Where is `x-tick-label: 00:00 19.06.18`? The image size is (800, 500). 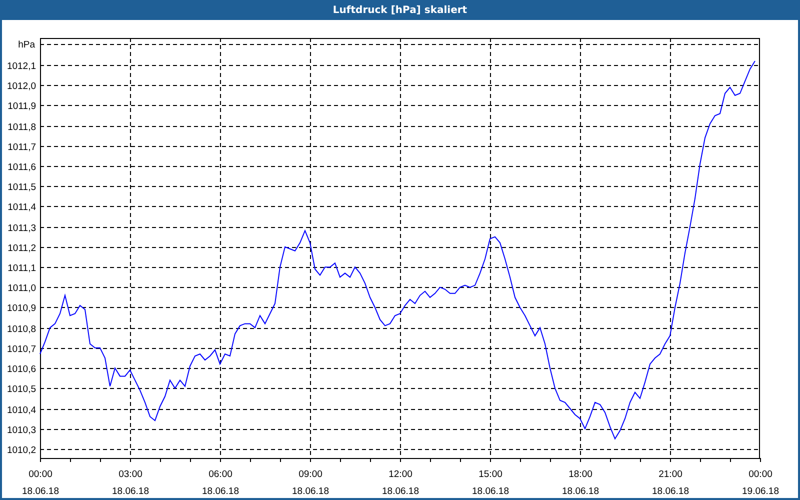
x-tick-label: 00:00 19.06.18 is located at coordinates (760, 483).